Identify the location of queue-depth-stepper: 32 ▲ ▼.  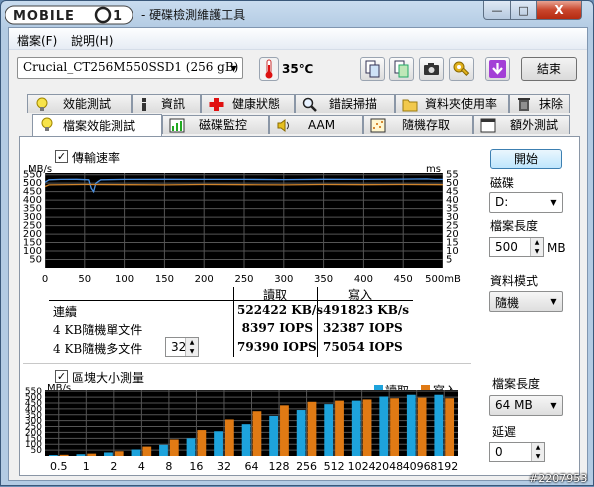
(182, 347).